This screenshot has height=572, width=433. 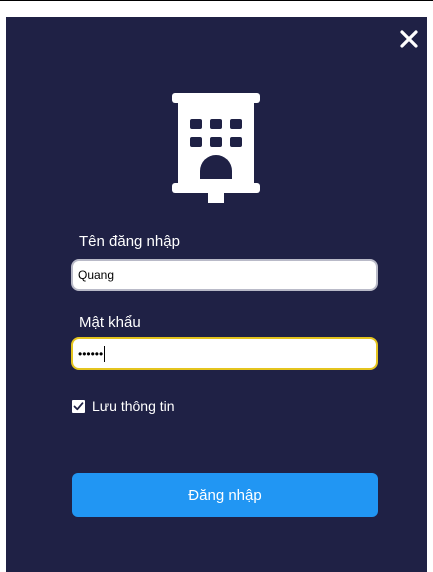 What do you see at coordinates (224, 353) in the screenshot?
I see `password-field: ••••••` at bounding box center [224, 353].